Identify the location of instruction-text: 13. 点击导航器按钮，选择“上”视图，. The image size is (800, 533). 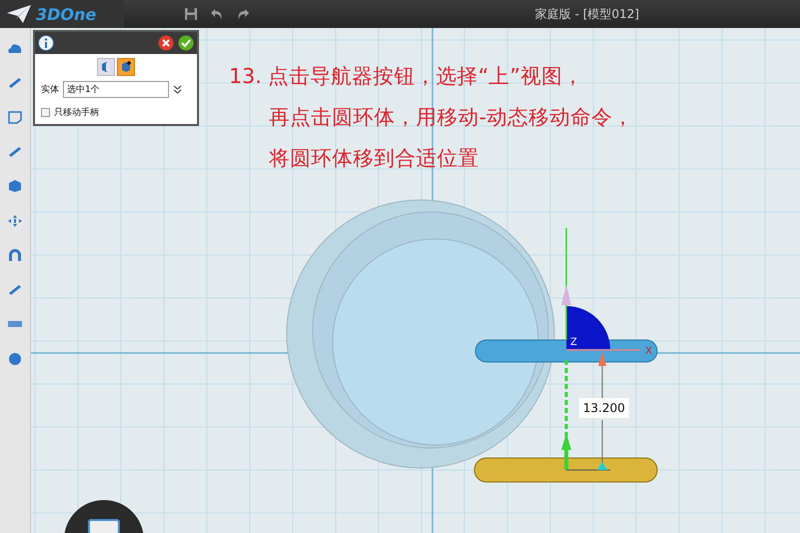
(406, 76).